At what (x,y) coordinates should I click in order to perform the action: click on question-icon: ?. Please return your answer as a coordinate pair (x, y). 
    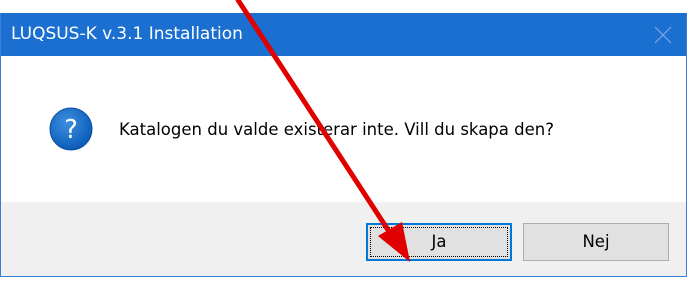
    Looking at the image, I should click on (71, 129).